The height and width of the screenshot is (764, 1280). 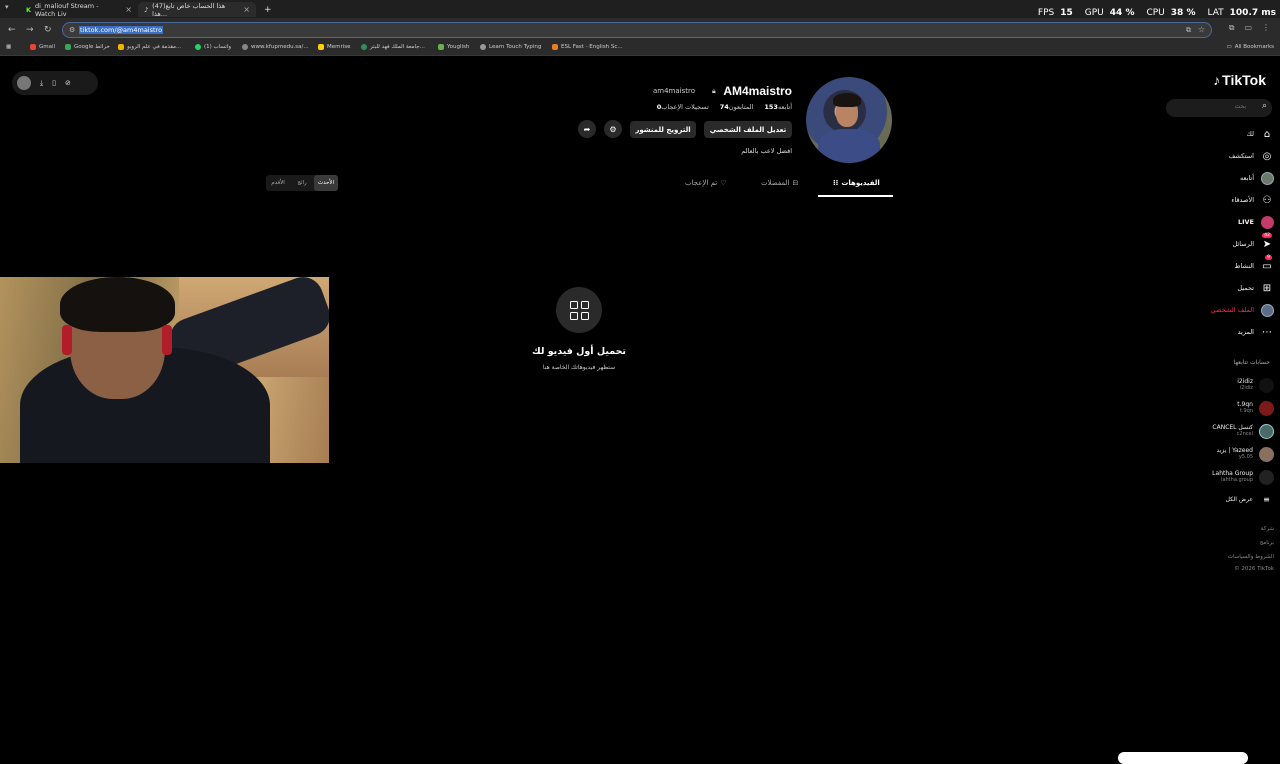 I want to click on tiktok-logo: ♪ TikTok, so click(x=1239, y=80).